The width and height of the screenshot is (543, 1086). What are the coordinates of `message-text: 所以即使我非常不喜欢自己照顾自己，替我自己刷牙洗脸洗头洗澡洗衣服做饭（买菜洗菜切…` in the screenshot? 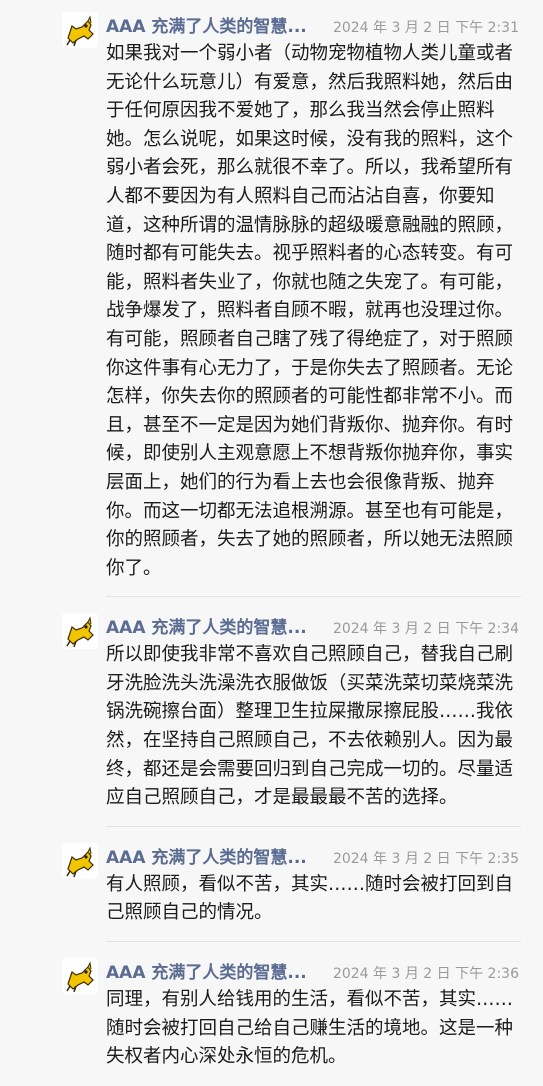 It's located at (310, 726).